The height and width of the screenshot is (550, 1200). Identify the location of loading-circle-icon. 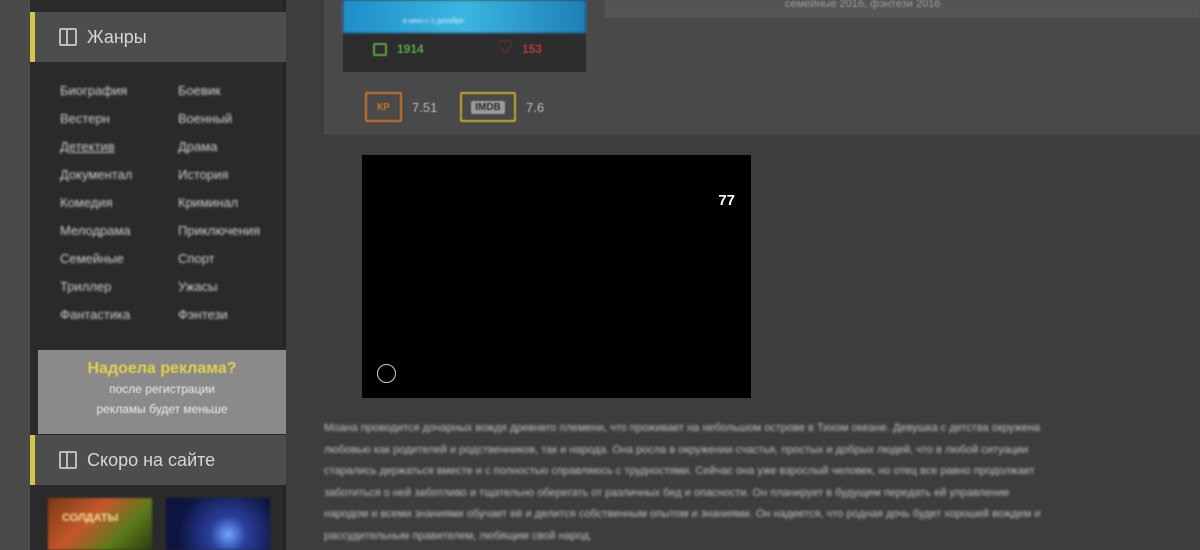
(386, 373).